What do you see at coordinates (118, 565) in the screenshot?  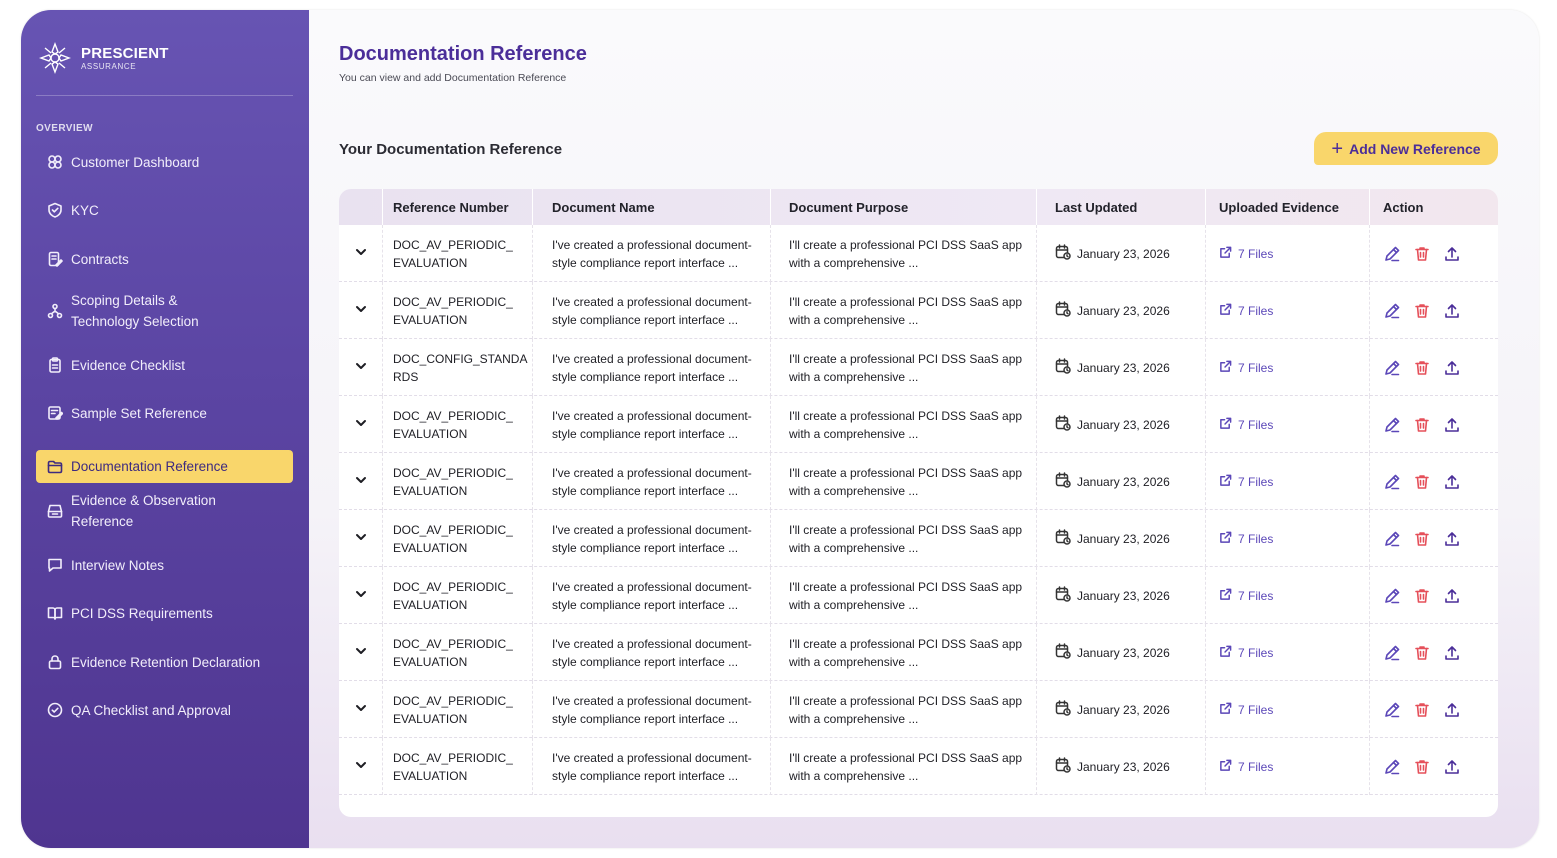 I see `sidebar-item-label: Interview Notes` at bounding box center [118, 565].